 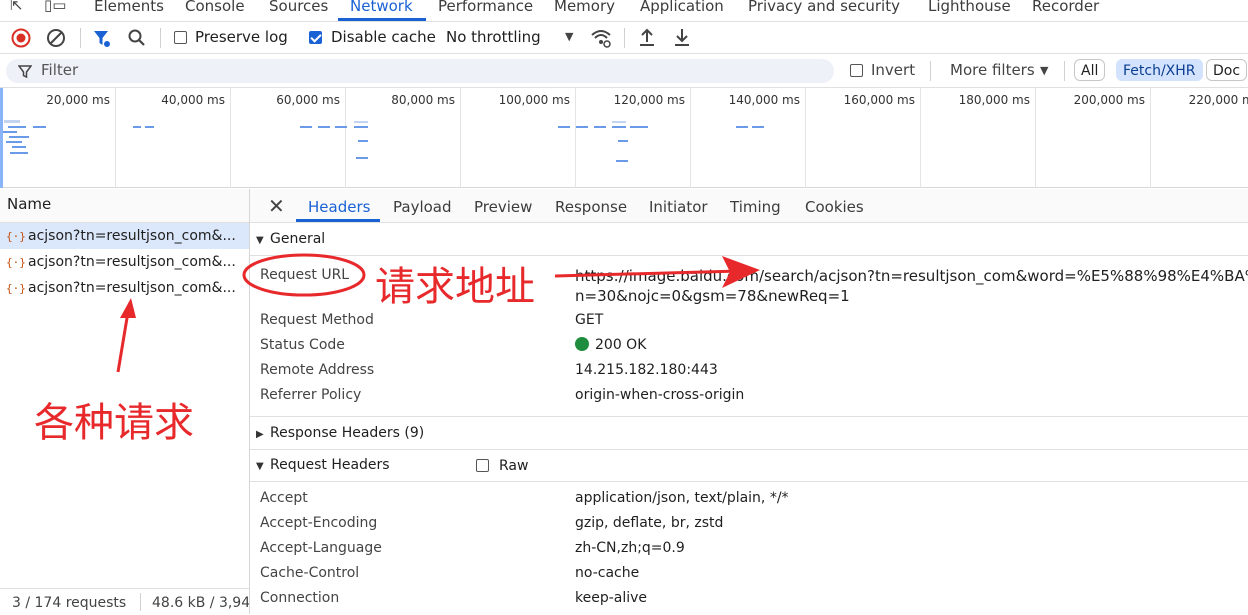 What do you see at coordinates (438, 313) in the screenshot?
I see `annotation-overlay` at bounding box center [438, 313].